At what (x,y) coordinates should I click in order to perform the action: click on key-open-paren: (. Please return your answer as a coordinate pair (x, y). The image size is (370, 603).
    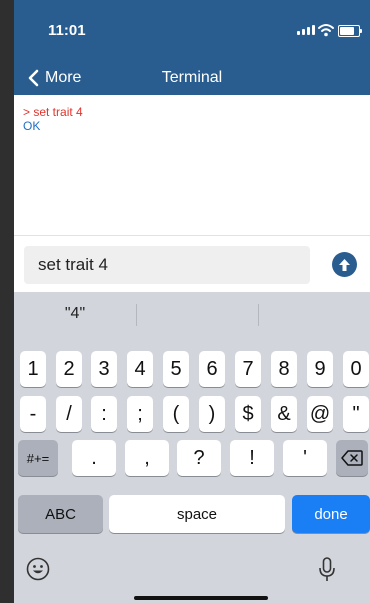
    Looking at the image, I should click on (176, 414).